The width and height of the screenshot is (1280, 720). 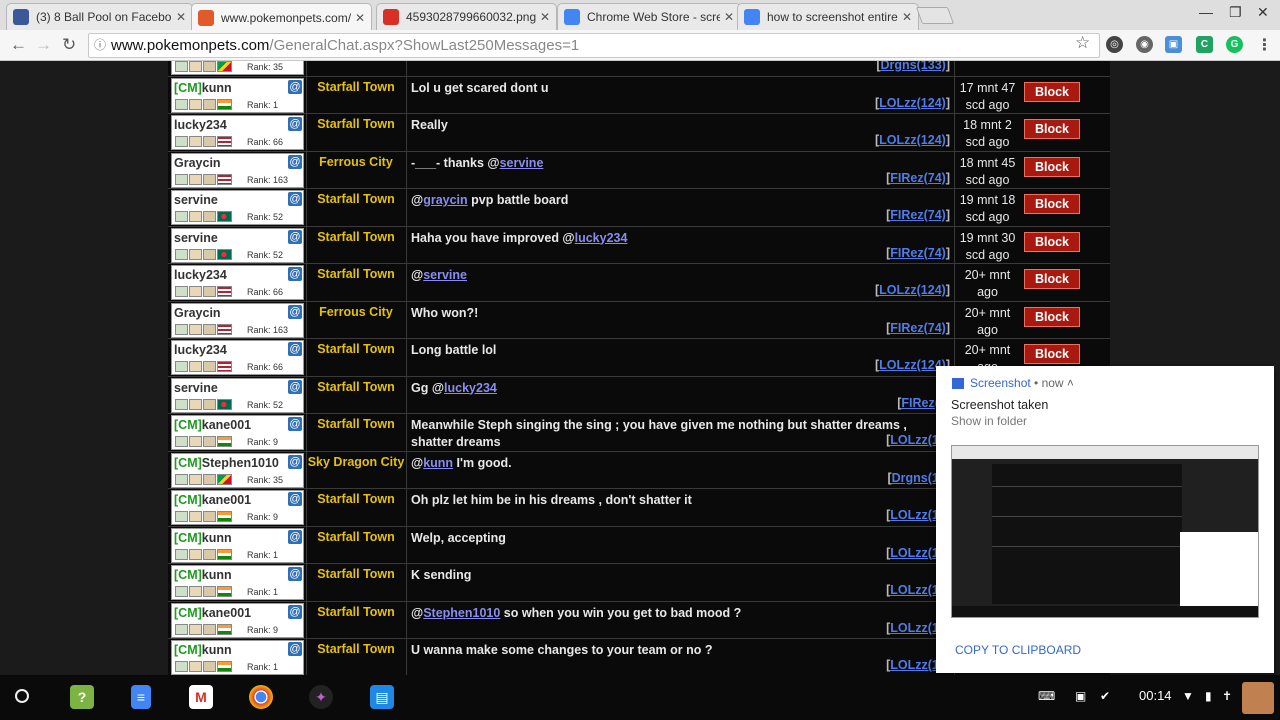 What do you see at coordinates (1144, 44) in the screenshot?
I see `eye-extension-icon: ◉` at bounding box center [1144, 44].